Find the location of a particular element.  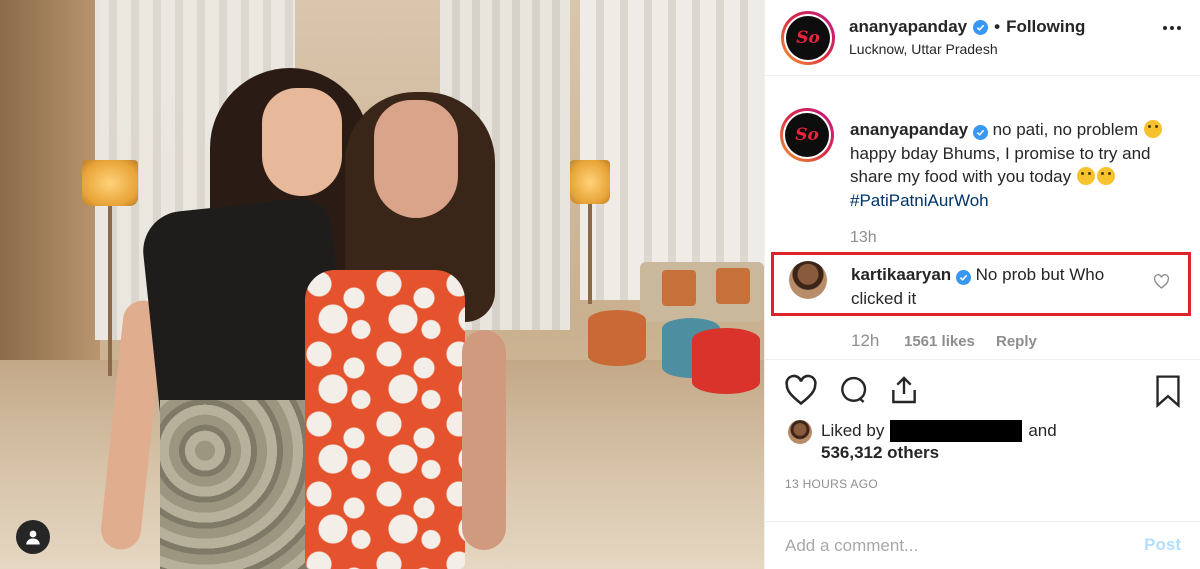

share-icon is located at coordinates (904, 392).